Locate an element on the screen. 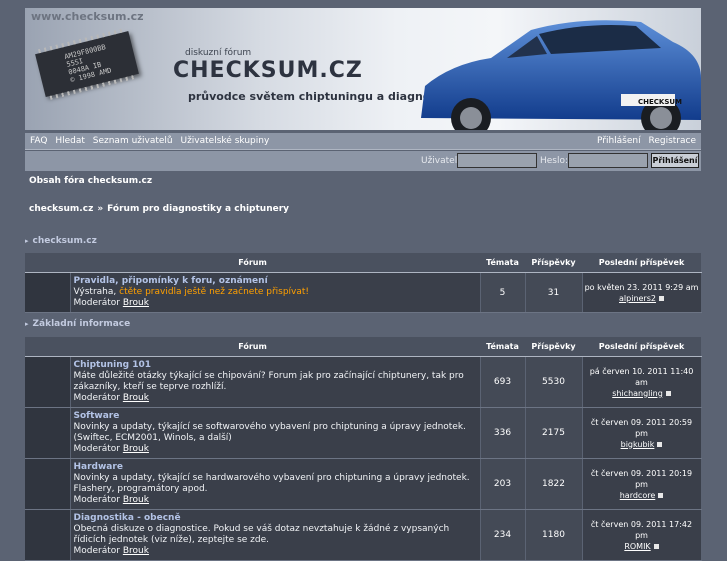 The height and width of the screenshot is (561, 727). nav-login: Přihlášení is located at coordinates (619, 141).